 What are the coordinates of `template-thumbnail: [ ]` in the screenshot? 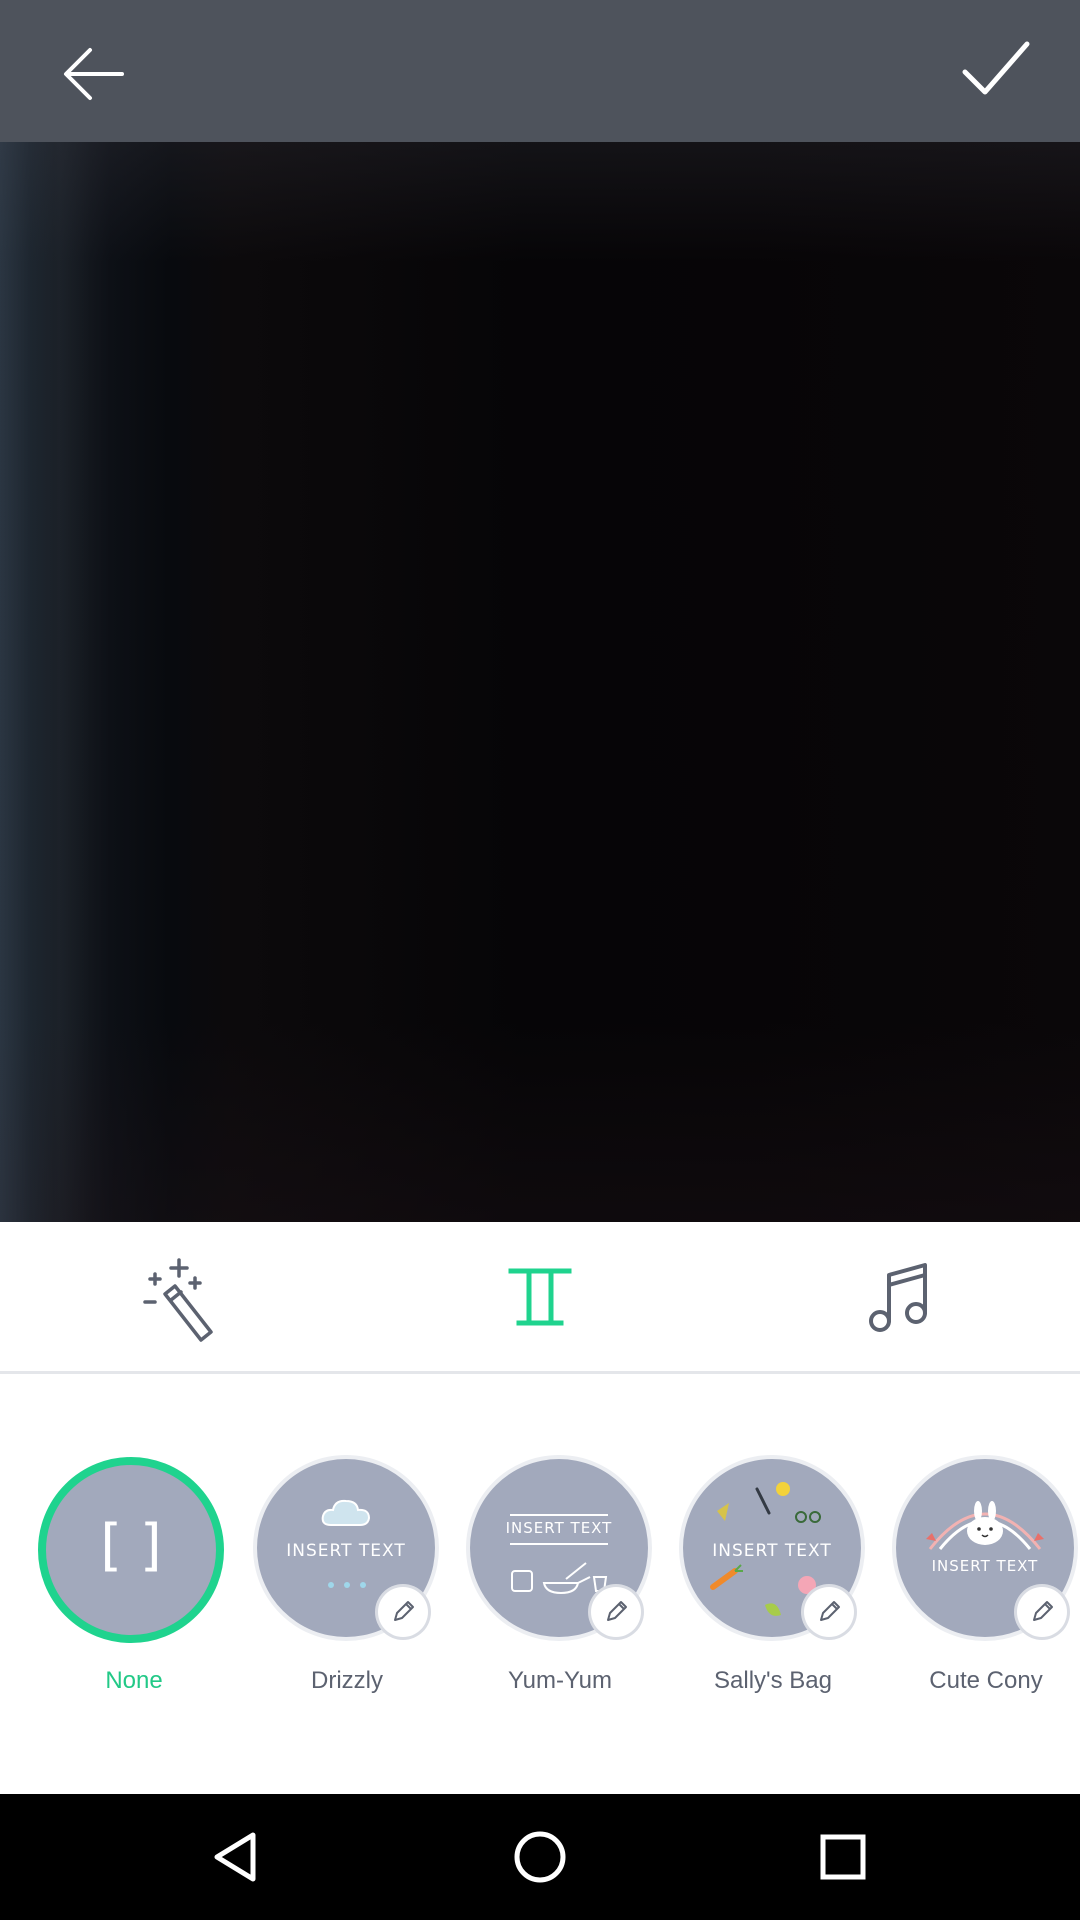 It's located at (131, 1550).